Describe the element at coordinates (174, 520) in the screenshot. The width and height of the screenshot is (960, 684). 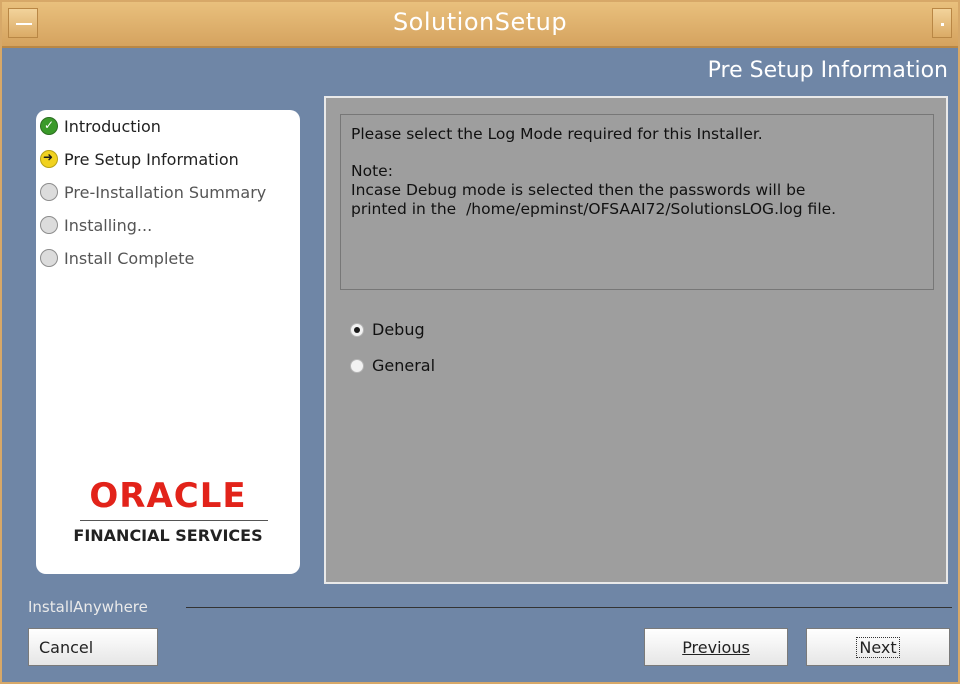
I see `logo-divider` at that location.